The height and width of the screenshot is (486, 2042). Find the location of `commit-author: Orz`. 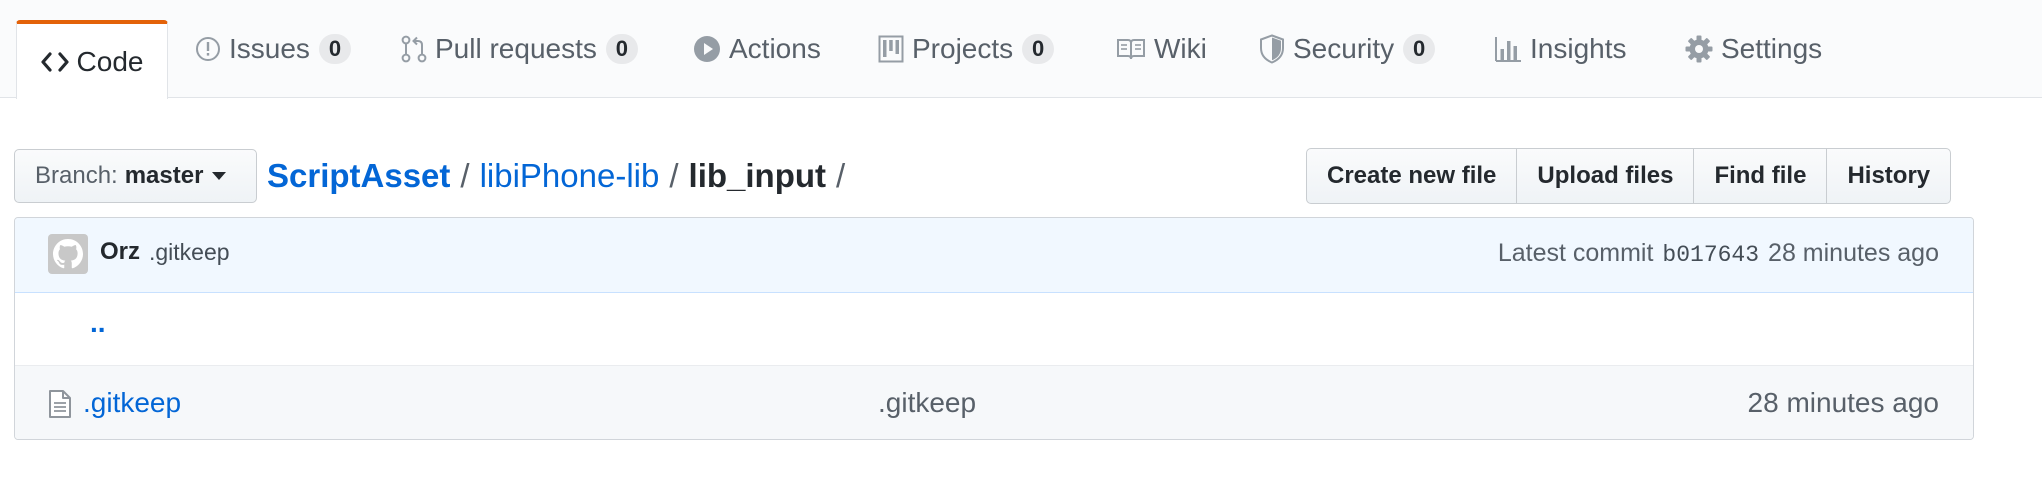

commit-author: Orz is located at coordinates (120, 252).